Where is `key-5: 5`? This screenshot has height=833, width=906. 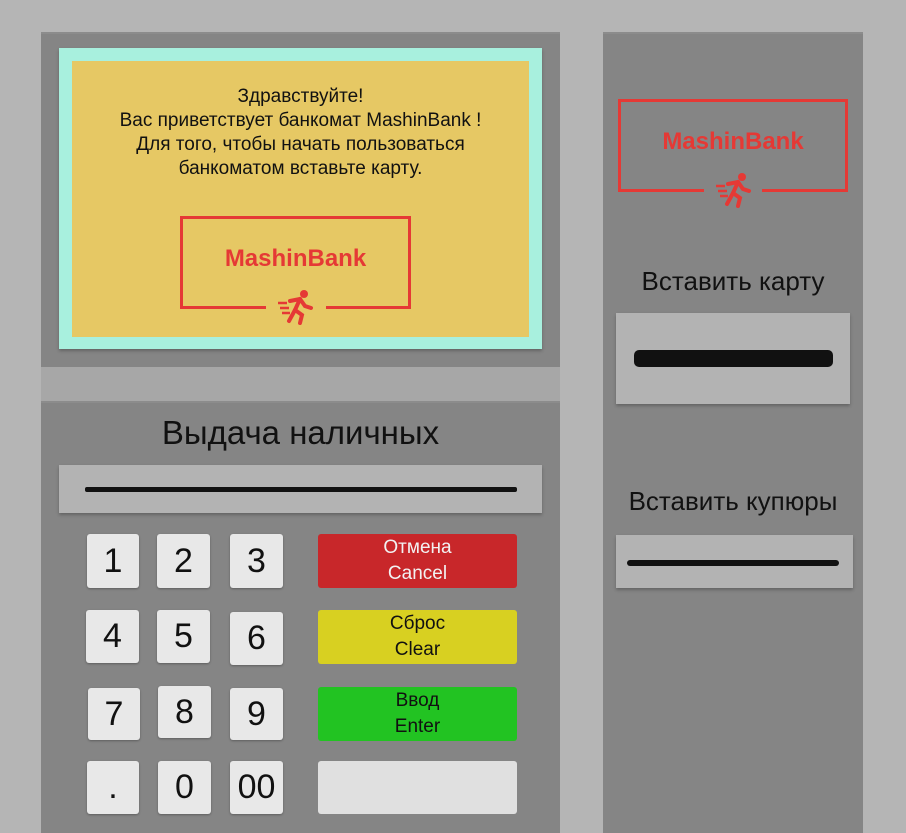
key-5: 5 is located at coordinates (183, 636).